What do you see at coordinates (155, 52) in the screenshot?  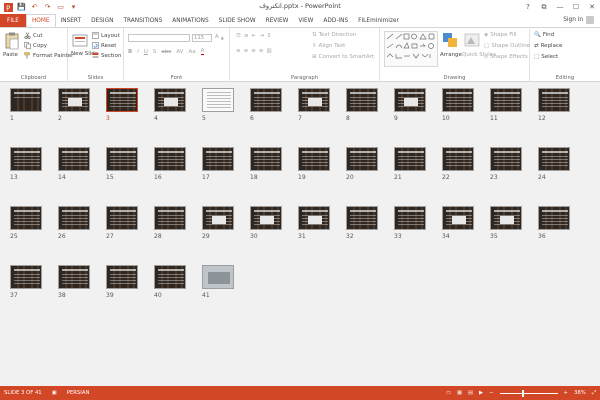 I see `shadow-icon: S` at bounding box center [155, 52].